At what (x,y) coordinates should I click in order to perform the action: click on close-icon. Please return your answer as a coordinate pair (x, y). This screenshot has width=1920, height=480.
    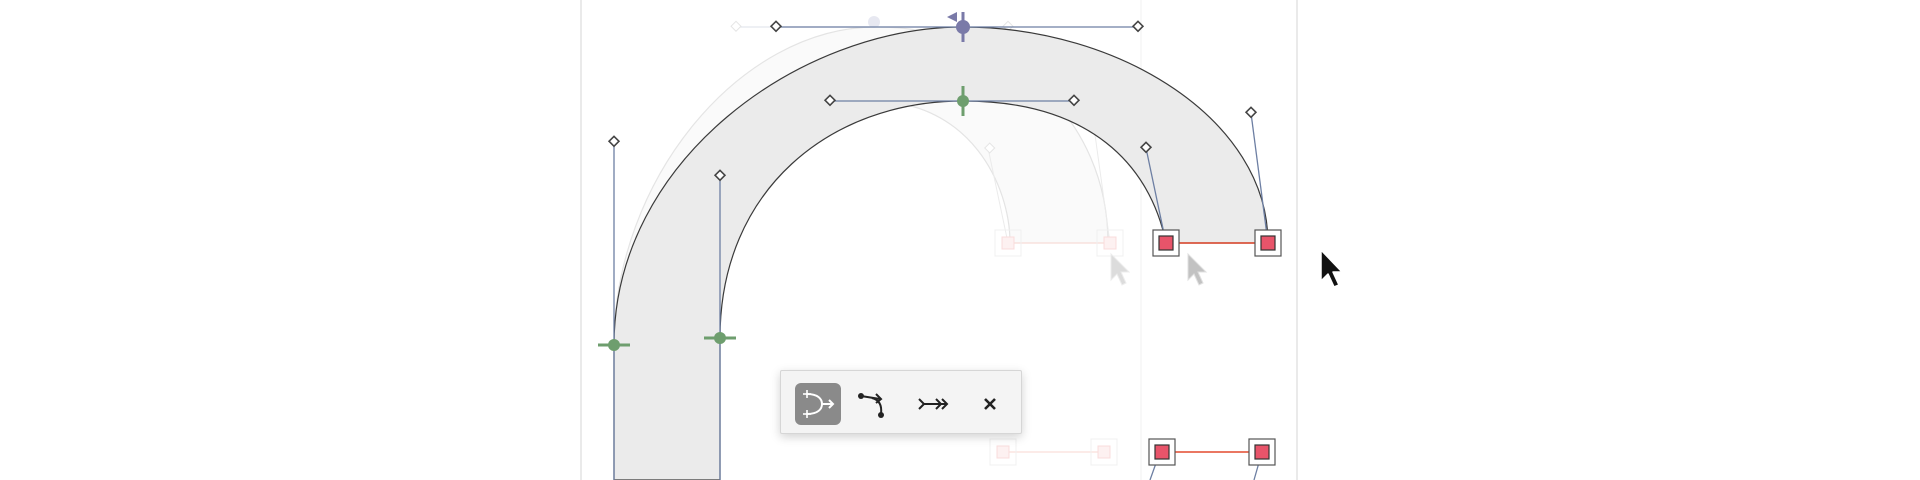
    Looking at the image, I should click on (990, 404).